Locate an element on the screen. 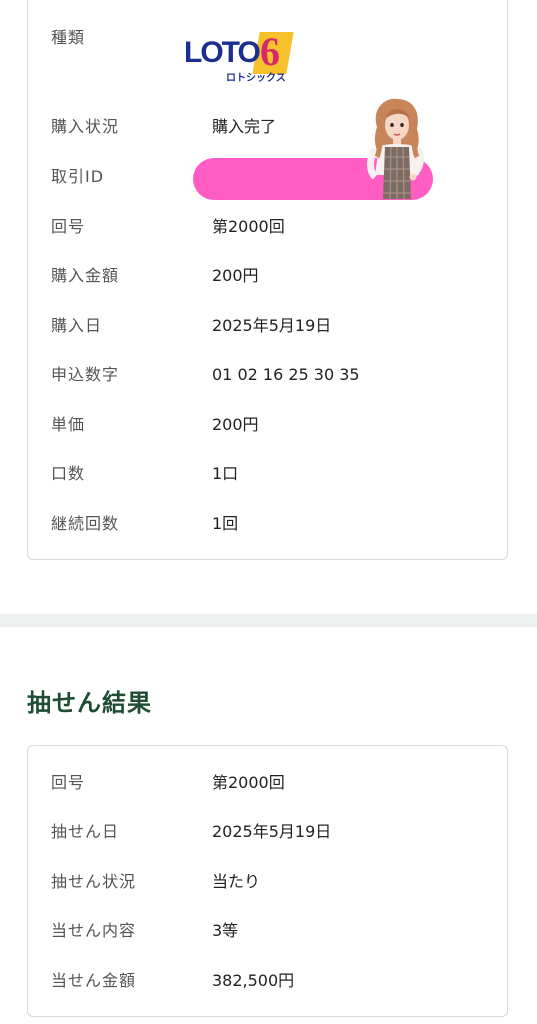 Image resolution: width=537 pixels, height=1024 pixels. row-value: 購入完了 is located at coordinates (244, 126).